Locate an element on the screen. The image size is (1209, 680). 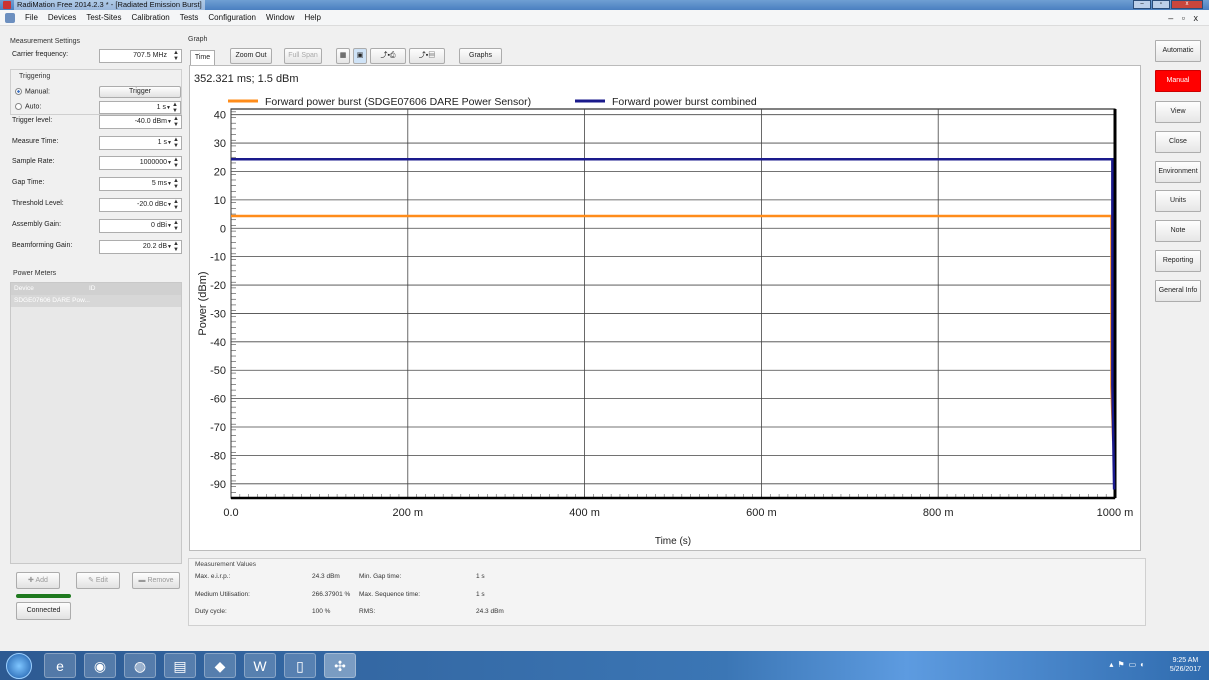
environment-button: Environment is located at coordinates (1178, 172).